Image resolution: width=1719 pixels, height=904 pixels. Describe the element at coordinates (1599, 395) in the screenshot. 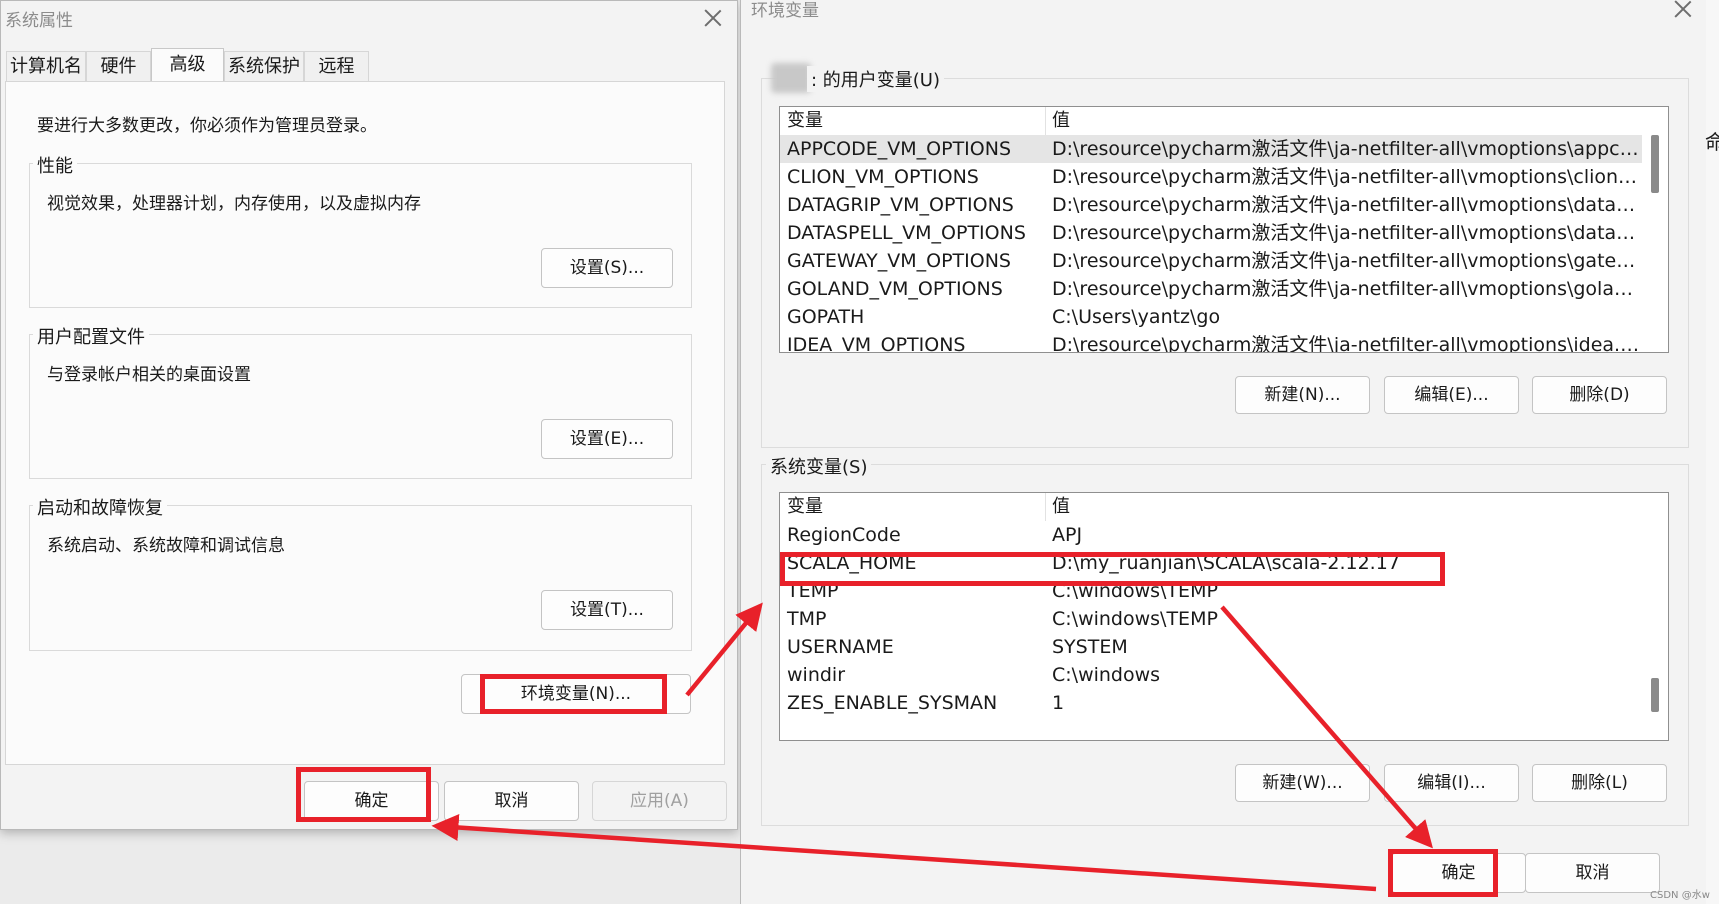

I see `user-delete-button: 删除(D)` at that location.